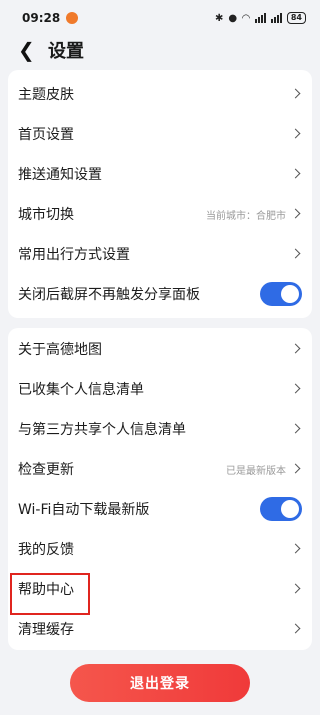 The height and width of the screenshot is (715, 320). Describe the element at coordinates (46, 215) in the screenshot. I see `row-label: 城市切换` at that location.